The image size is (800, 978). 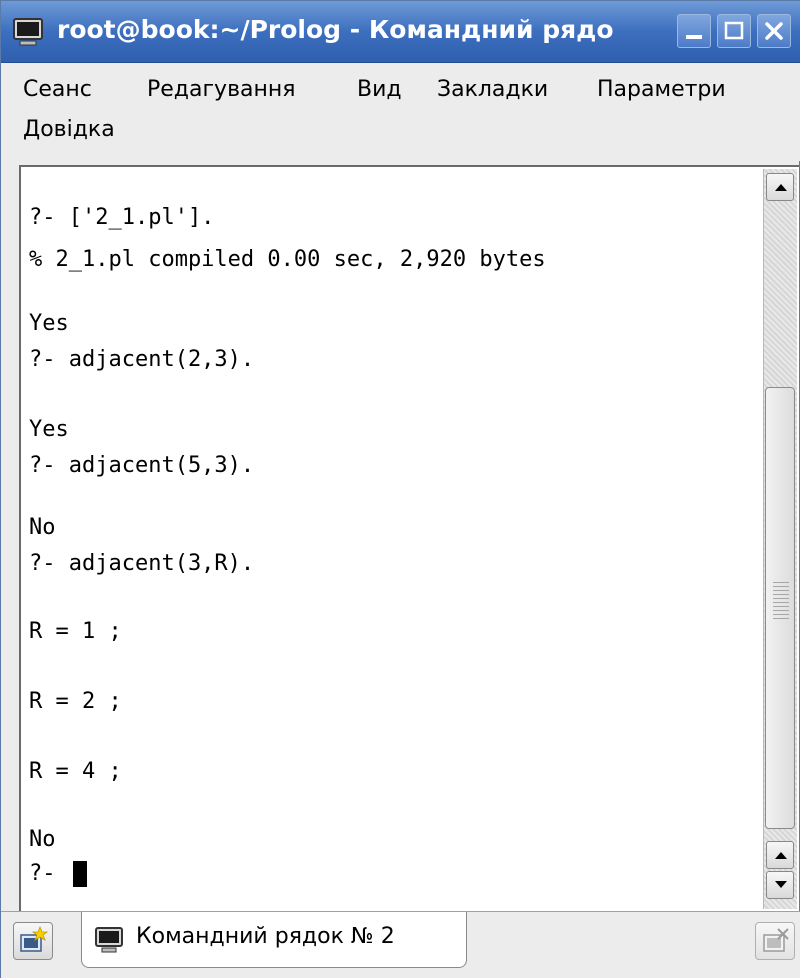 What do you see at coordinates (335, 29) in the screenshot?
I see `window-title: root@book:~/Prolog - Командний рядо` at bounding box center [335, 29].